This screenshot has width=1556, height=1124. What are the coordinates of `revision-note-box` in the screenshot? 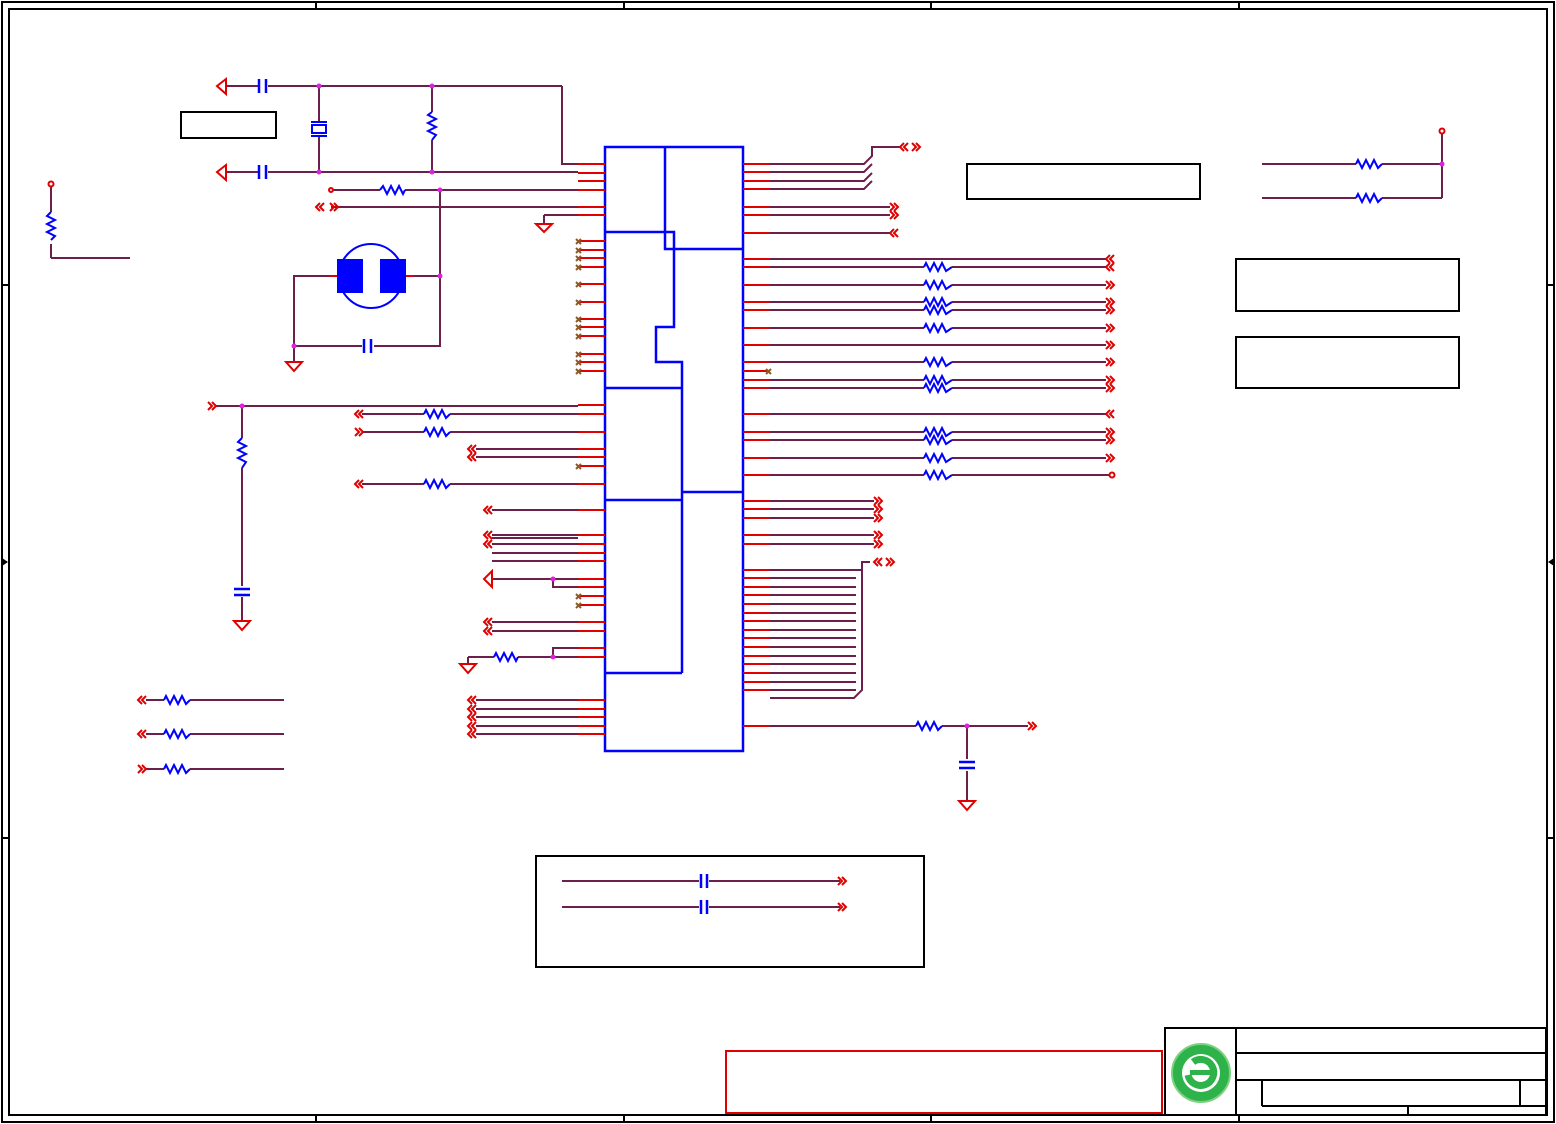 It's located at (944, 1082).